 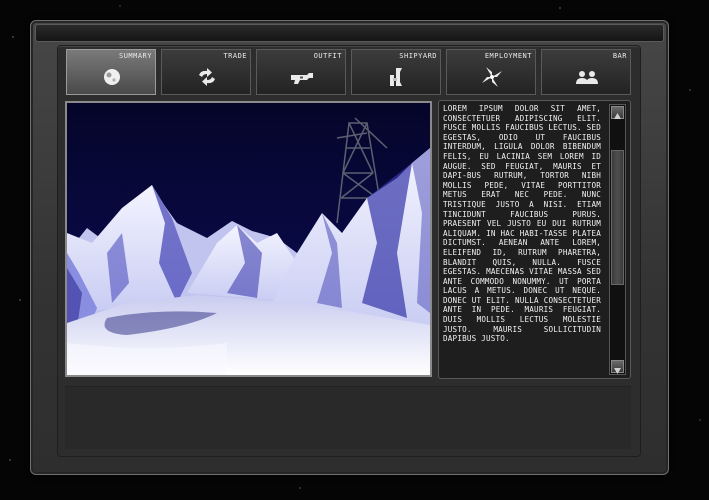 What do you see at coordinates (302, 78) in the screenshot?
I see `outfit-gun-icon` at bounding box center [302, 78].